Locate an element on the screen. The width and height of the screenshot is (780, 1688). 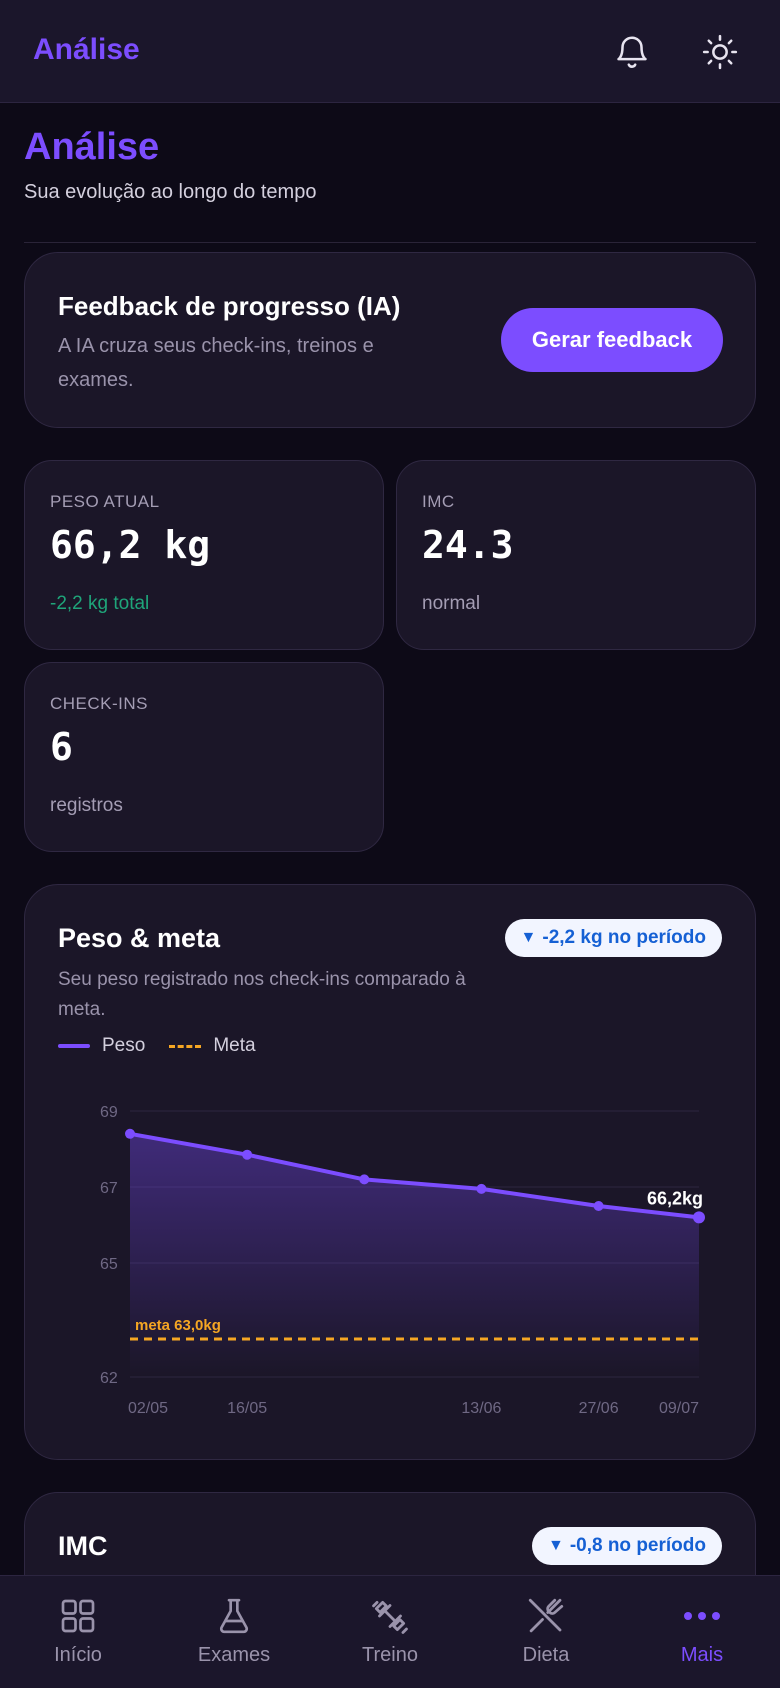
nav-item-inicio: Início is located at coordinates (78, 1632).